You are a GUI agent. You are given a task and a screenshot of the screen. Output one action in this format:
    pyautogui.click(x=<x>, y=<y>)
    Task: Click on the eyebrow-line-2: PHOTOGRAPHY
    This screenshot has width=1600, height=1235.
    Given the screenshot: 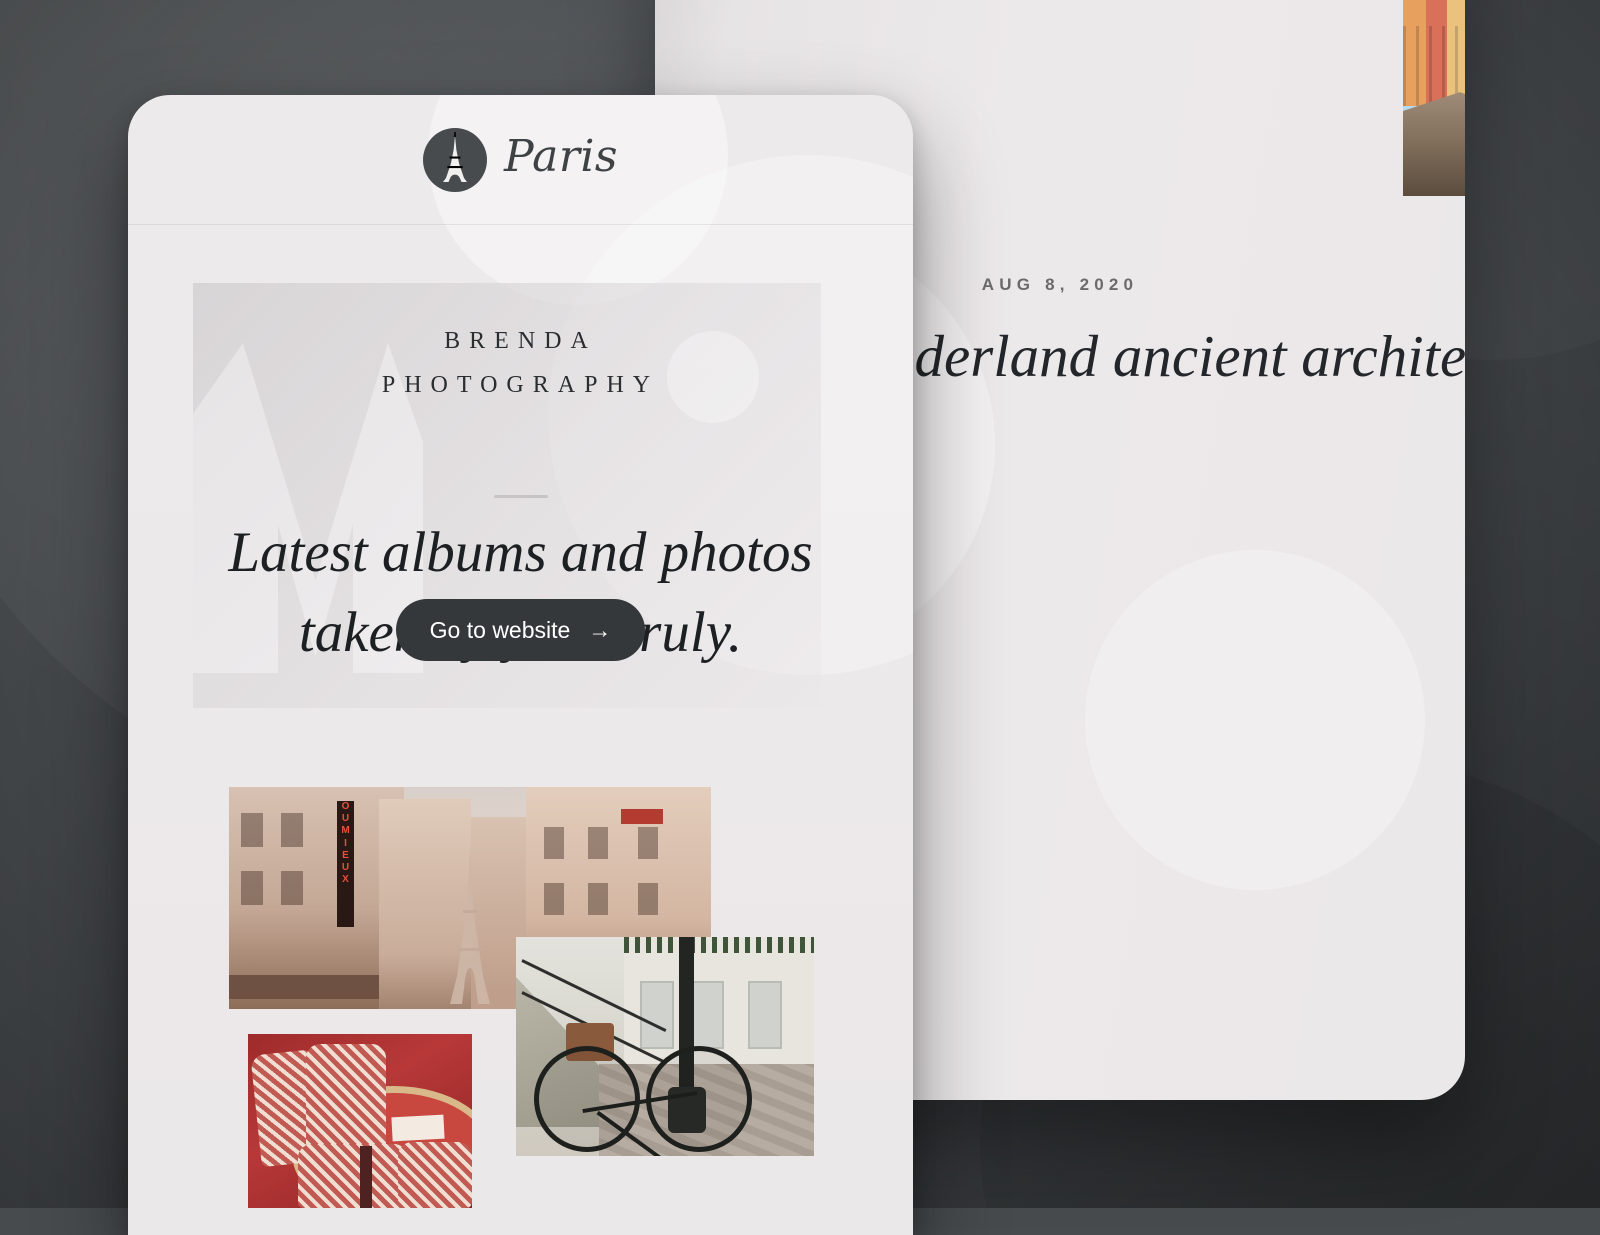 What is the action you would take?
    pyautogui.click(x=520, y=385)
    